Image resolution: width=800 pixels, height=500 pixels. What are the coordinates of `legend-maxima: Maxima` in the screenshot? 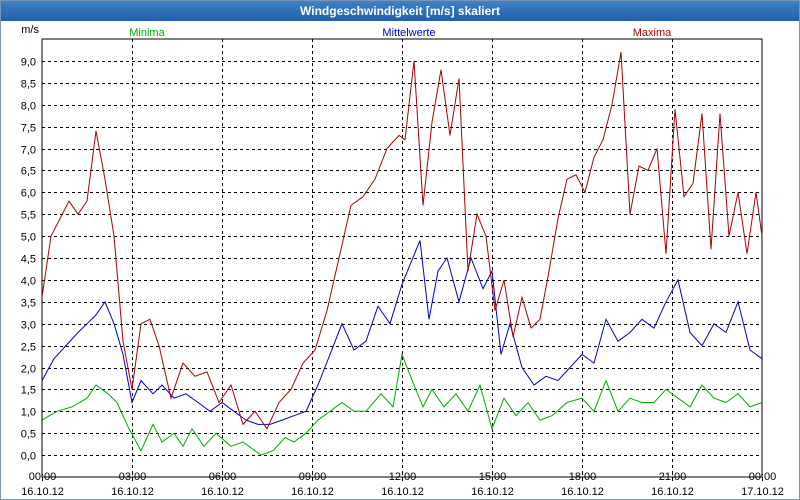 It's located at (652, 33).